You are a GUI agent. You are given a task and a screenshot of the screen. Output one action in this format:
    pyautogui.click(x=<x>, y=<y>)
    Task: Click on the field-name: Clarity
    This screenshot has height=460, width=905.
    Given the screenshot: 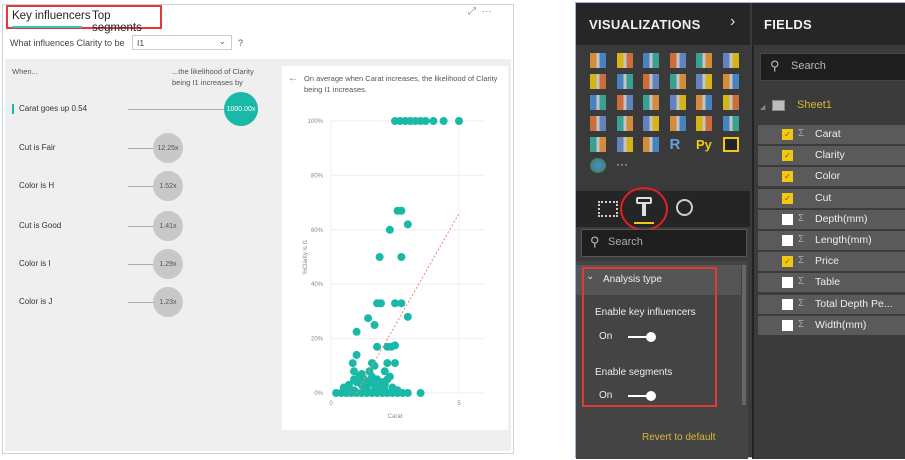 What is the action you would take?
    pyautogui.click(x=830, y=155)
    